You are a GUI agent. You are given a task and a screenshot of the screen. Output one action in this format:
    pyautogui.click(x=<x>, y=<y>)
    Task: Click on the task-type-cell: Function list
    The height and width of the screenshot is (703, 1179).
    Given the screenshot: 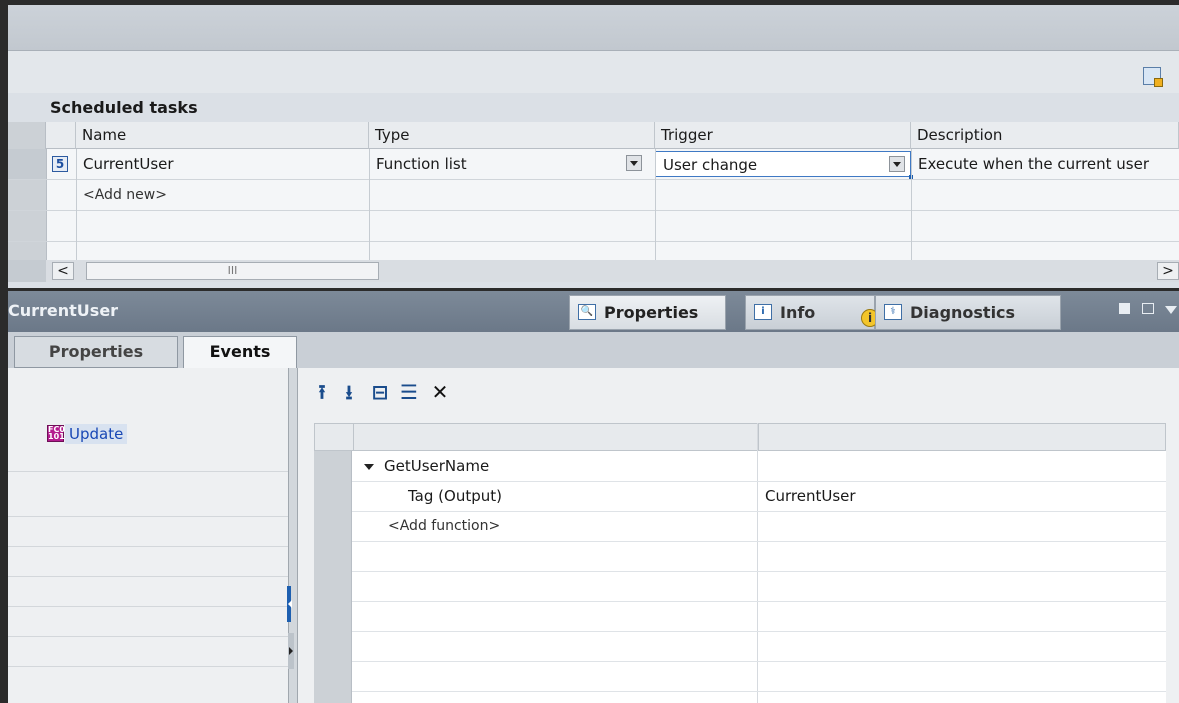 What is the action you would take?
    pyautogui.click(x=512, y=164)
    